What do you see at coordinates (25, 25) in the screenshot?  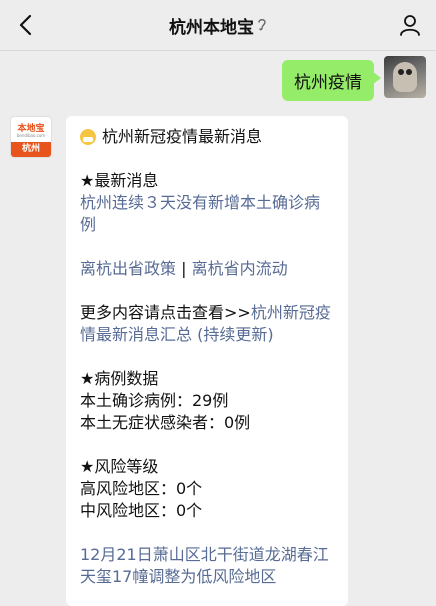 I see `back-arrow-icon` at bounding box center [25, 25].